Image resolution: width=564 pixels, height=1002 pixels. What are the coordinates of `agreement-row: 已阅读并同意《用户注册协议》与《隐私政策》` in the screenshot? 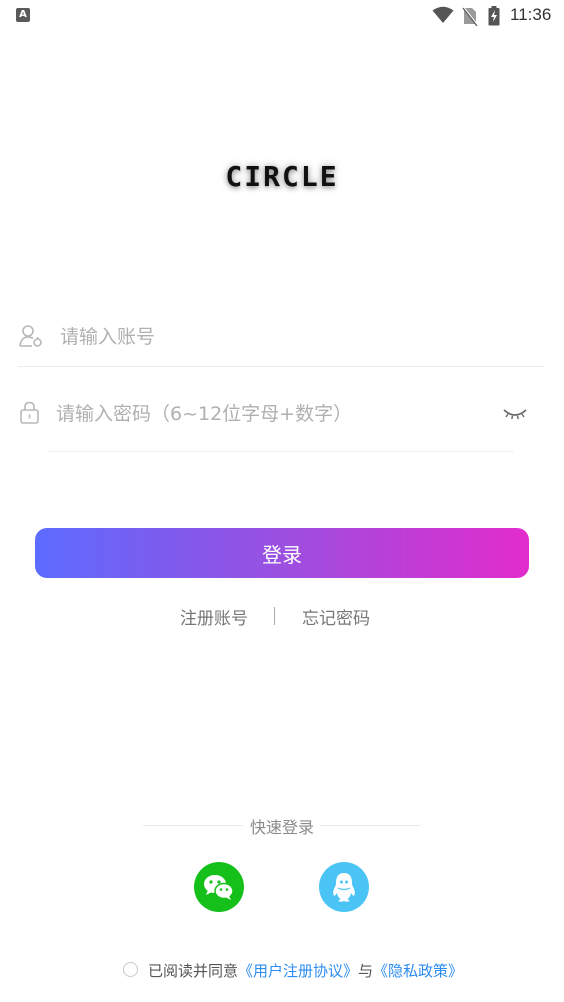 It's located at (282, 970).